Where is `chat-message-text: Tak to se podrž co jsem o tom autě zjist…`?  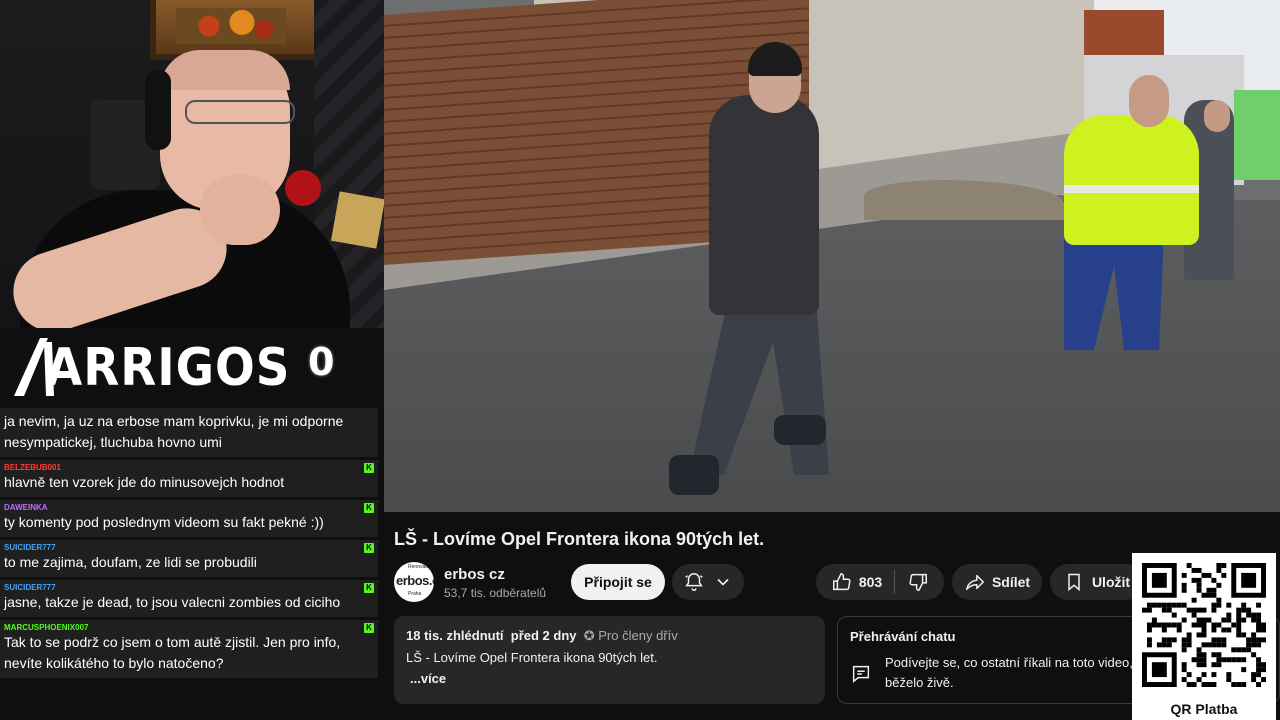 chat-message-text: Tak to se podrž co jsem o tom autě zjist… is located at coordinates (172, 652).